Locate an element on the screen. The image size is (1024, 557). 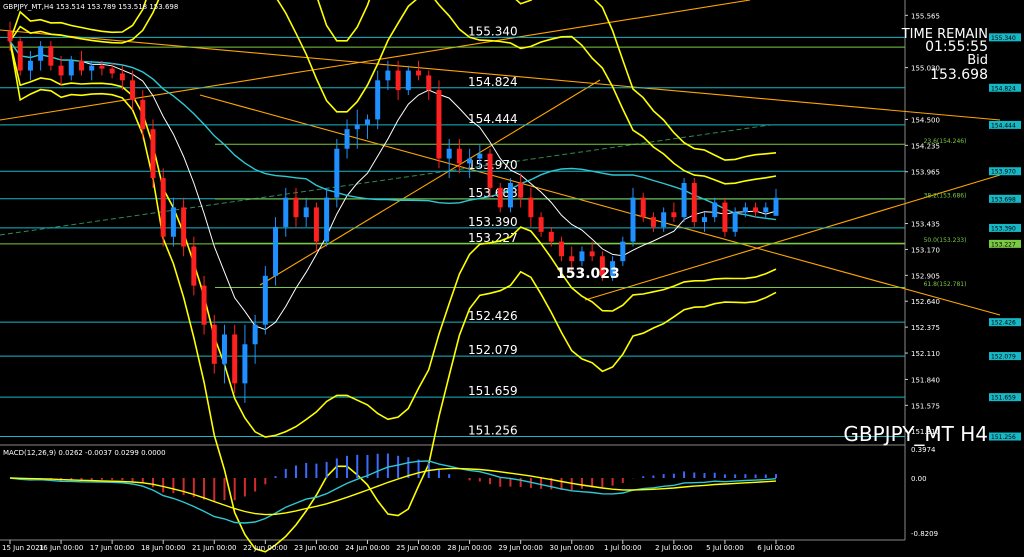
symbol-label: GBPJPY_MT H4 is located at coordinates (915, 434).